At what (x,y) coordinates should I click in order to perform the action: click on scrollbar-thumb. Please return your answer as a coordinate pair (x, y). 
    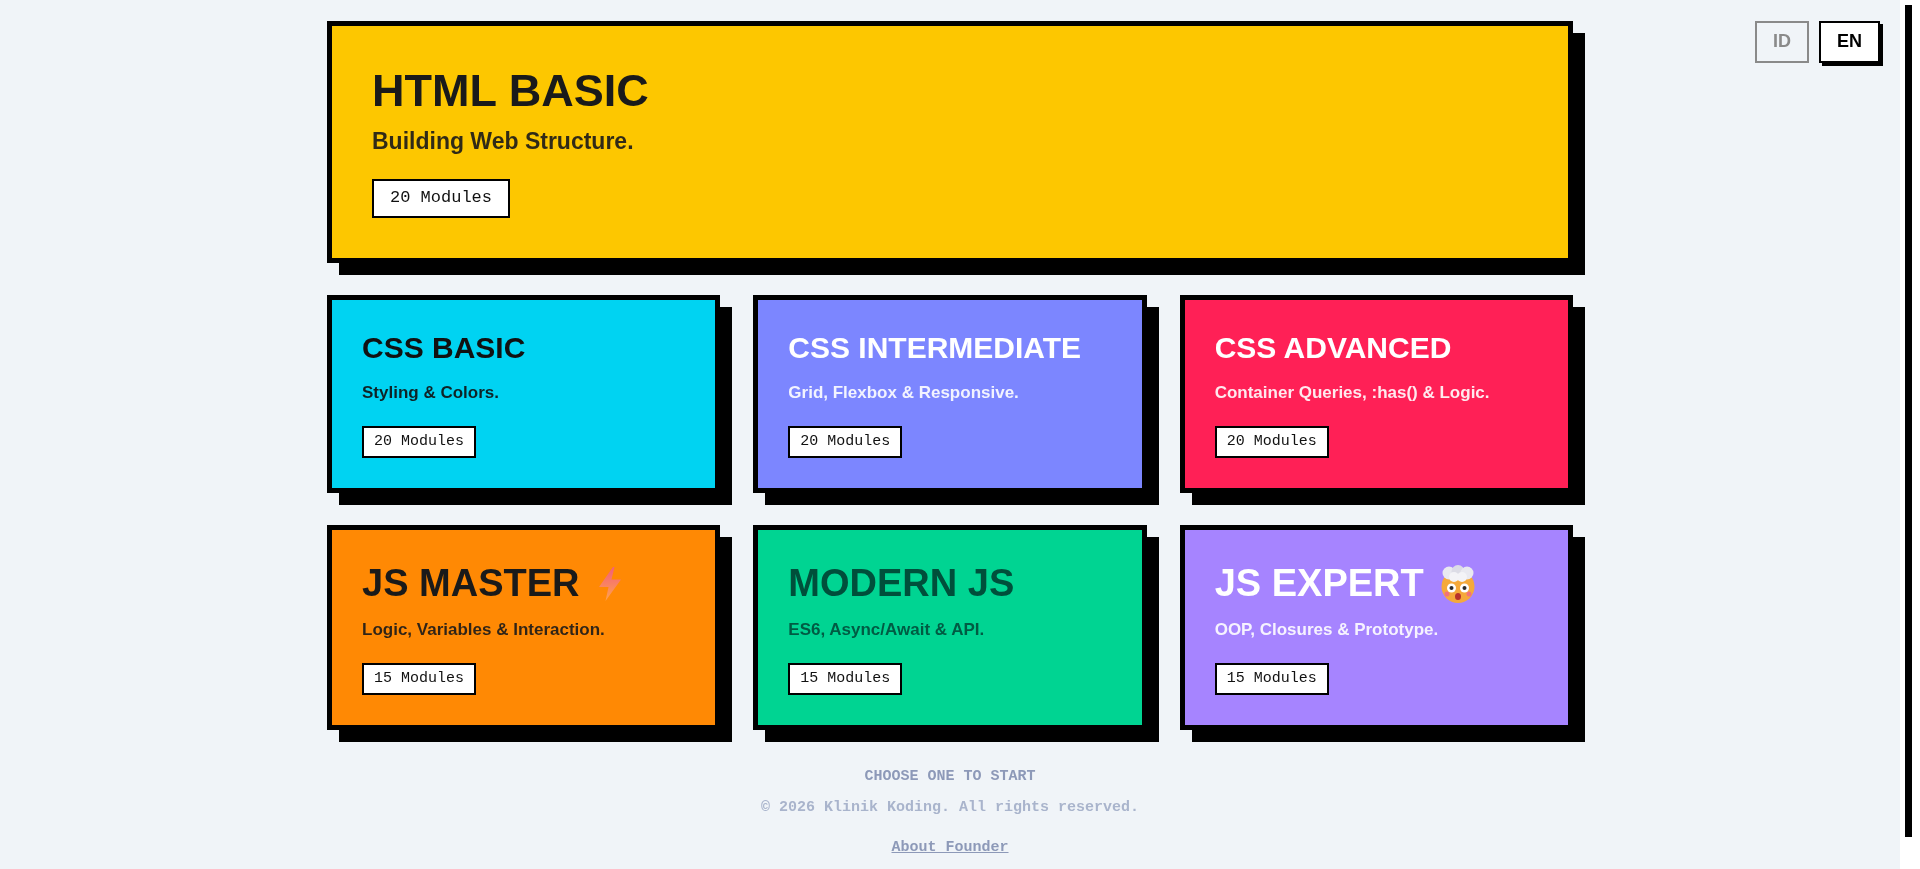
    Looking at the image, I should click on (1908, 421).